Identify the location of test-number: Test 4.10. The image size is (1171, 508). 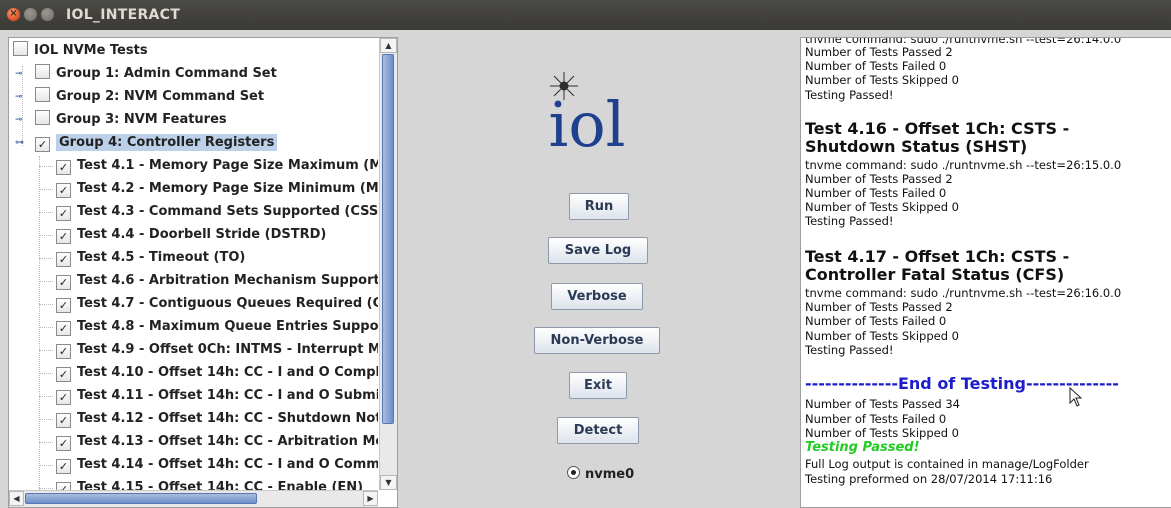
(110, 372).